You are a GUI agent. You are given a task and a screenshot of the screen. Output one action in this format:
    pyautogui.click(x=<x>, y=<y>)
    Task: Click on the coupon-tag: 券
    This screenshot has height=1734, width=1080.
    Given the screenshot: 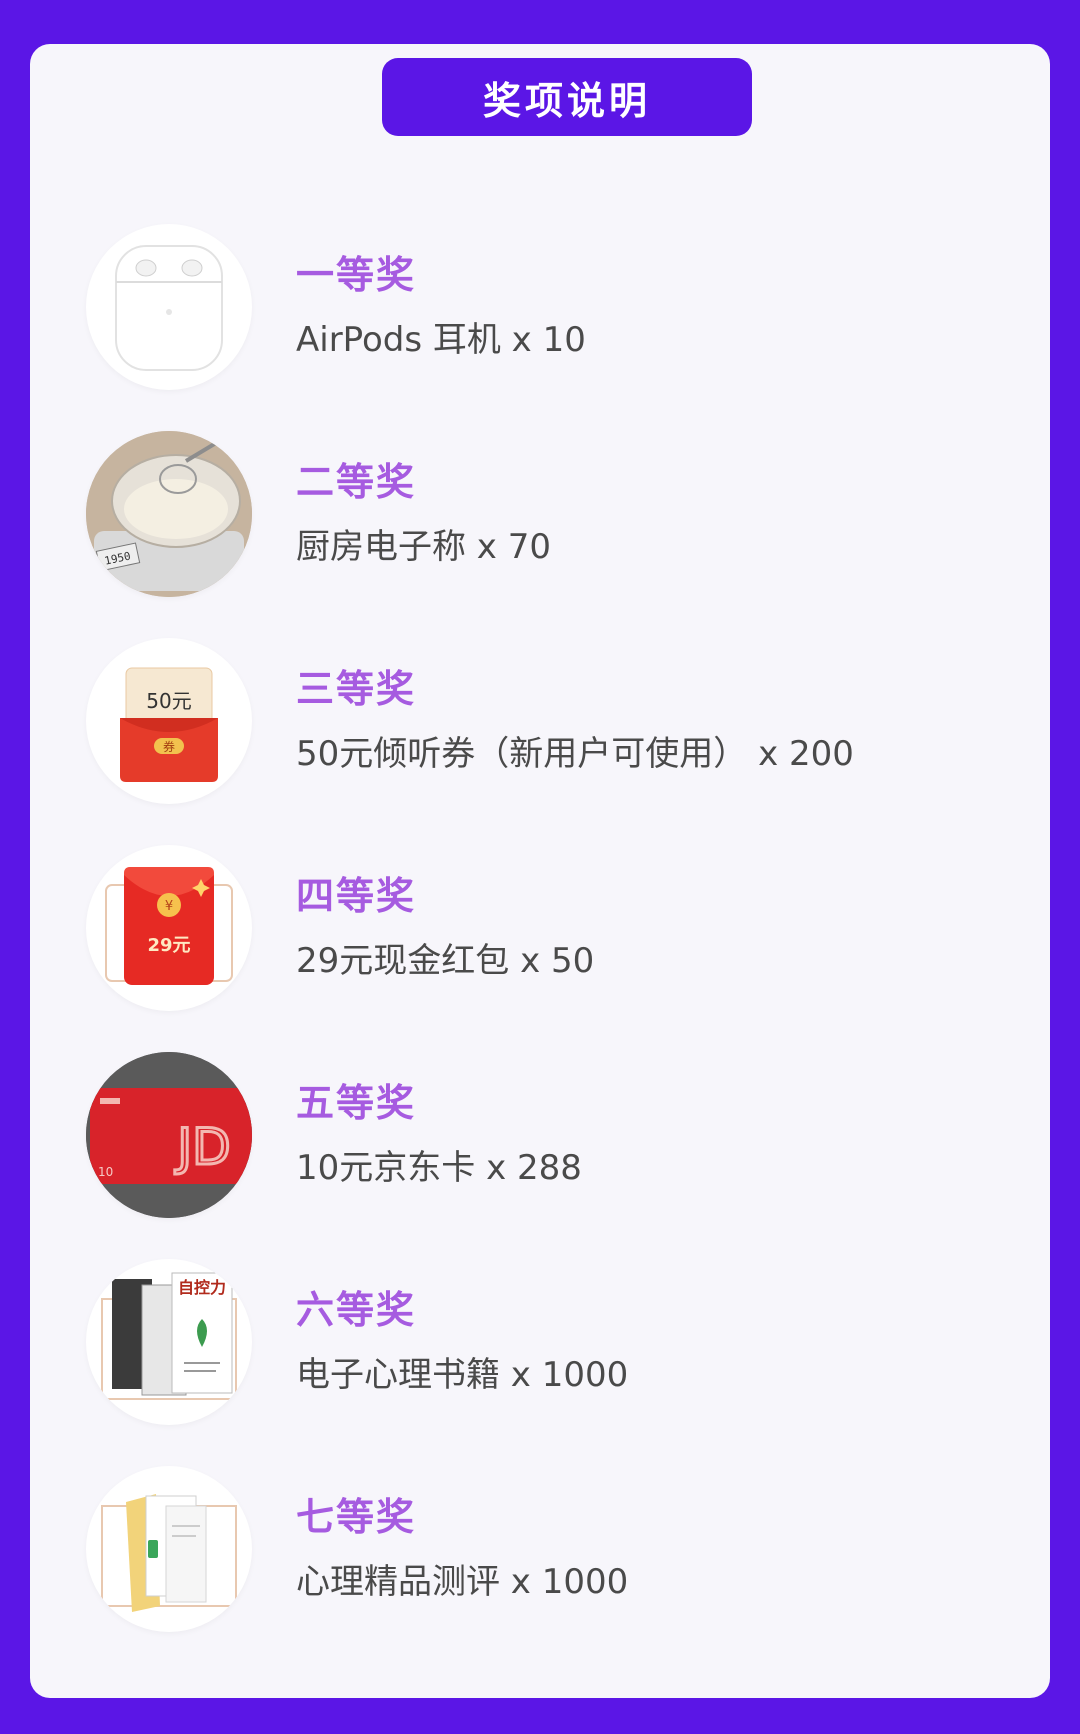 What is the action you would take?
    pyautogui.click(x=169, y=746)
    